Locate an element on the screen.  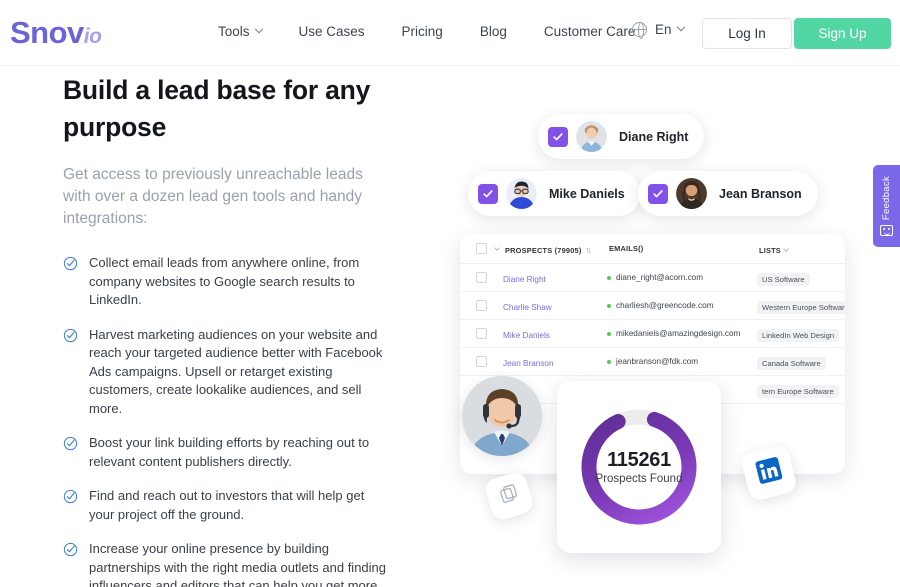
nav-label-use-cases: Use Cases is located at coordinates (331, 31).